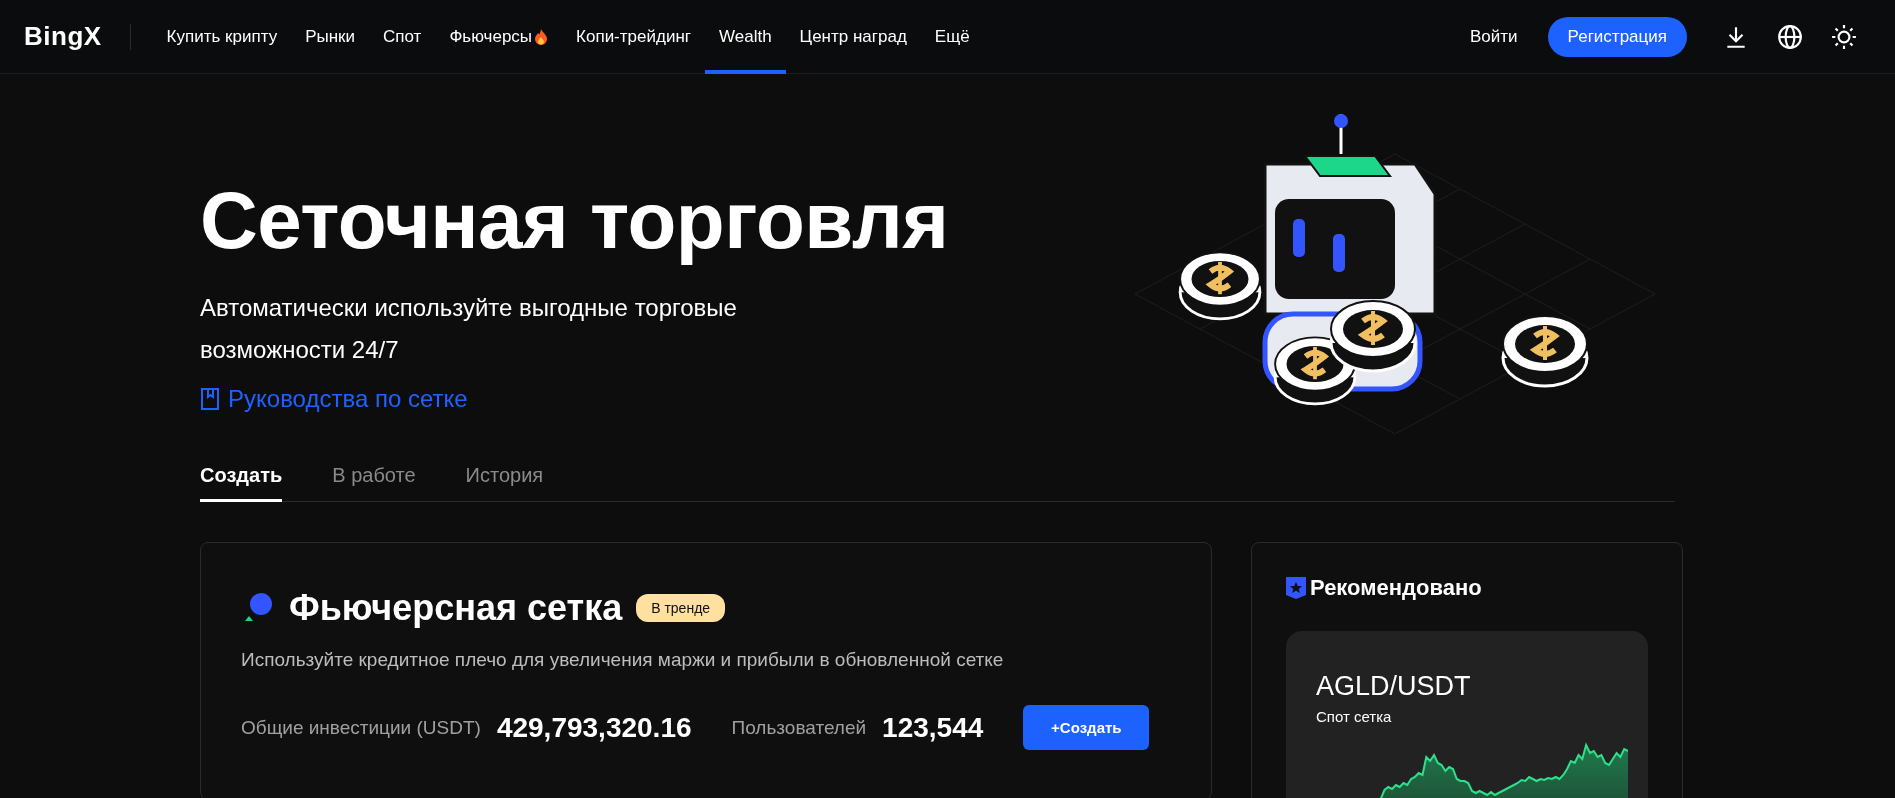 The image size is (1895, 798). Describe the element at coordinates (63, 36) in the screenshot. I see `logo: BingX` at that location.